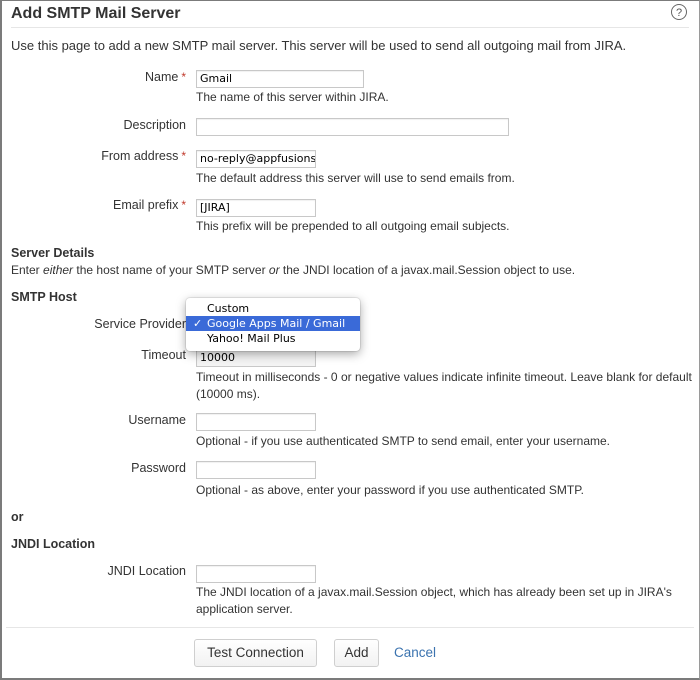 This screenshot has height=680, width=700. I want to click on email-prefix-label: Email prefix *, so click(149, 205).